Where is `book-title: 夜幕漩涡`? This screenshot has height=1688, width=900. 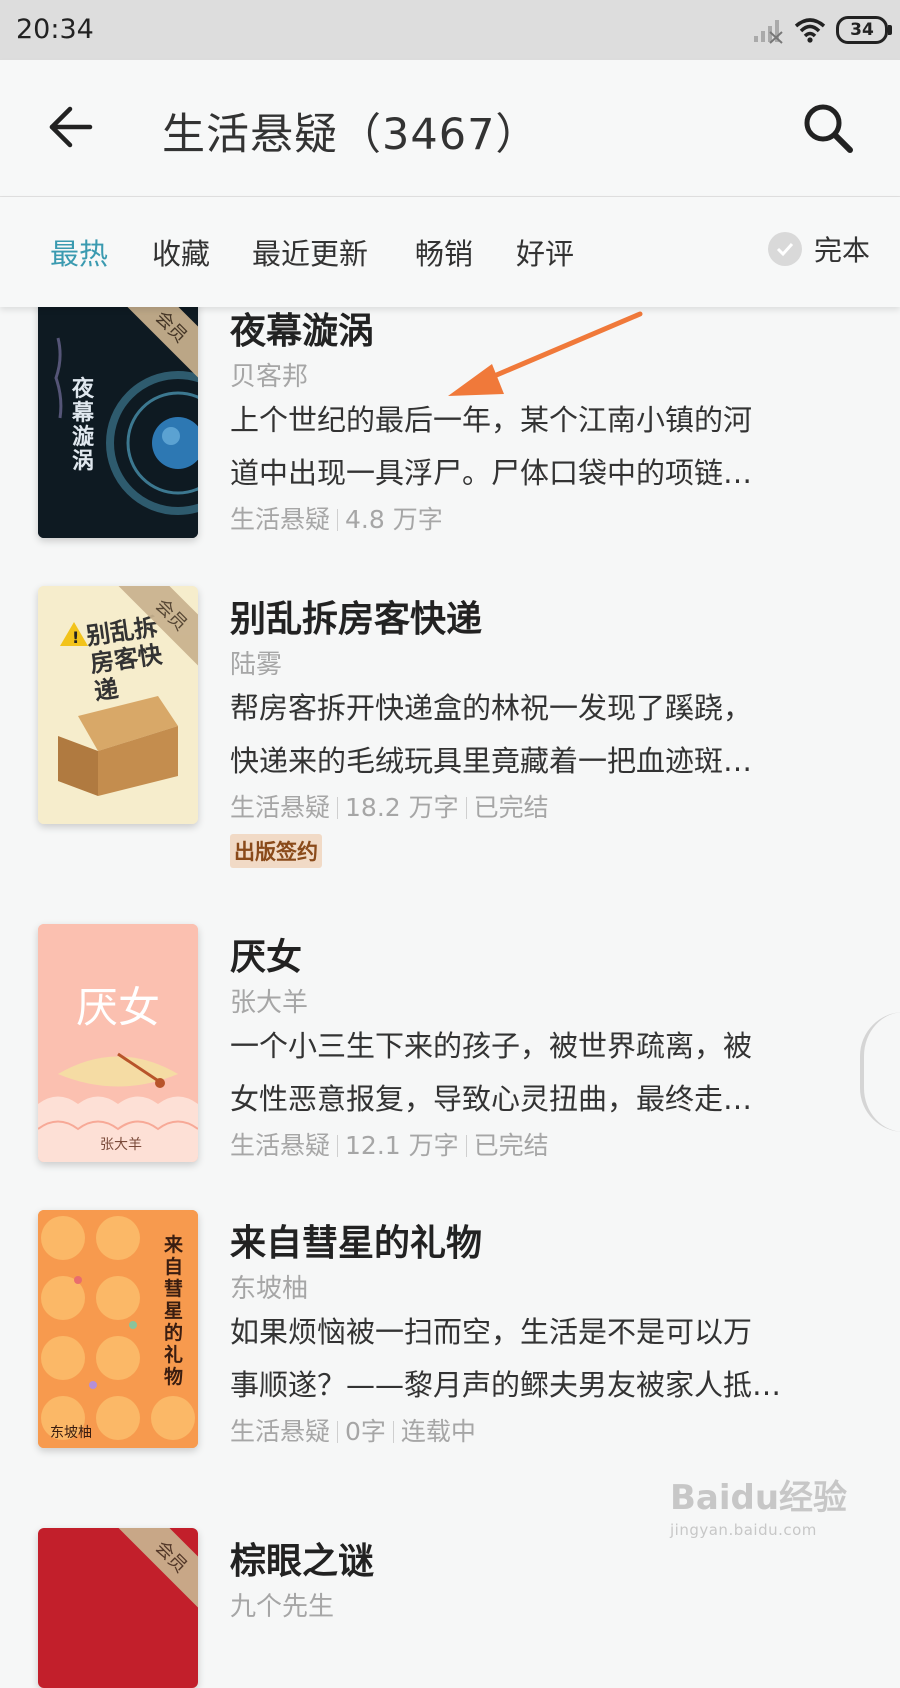 book-title: 夜幕漩涡 is located at coordinates (302, 328).